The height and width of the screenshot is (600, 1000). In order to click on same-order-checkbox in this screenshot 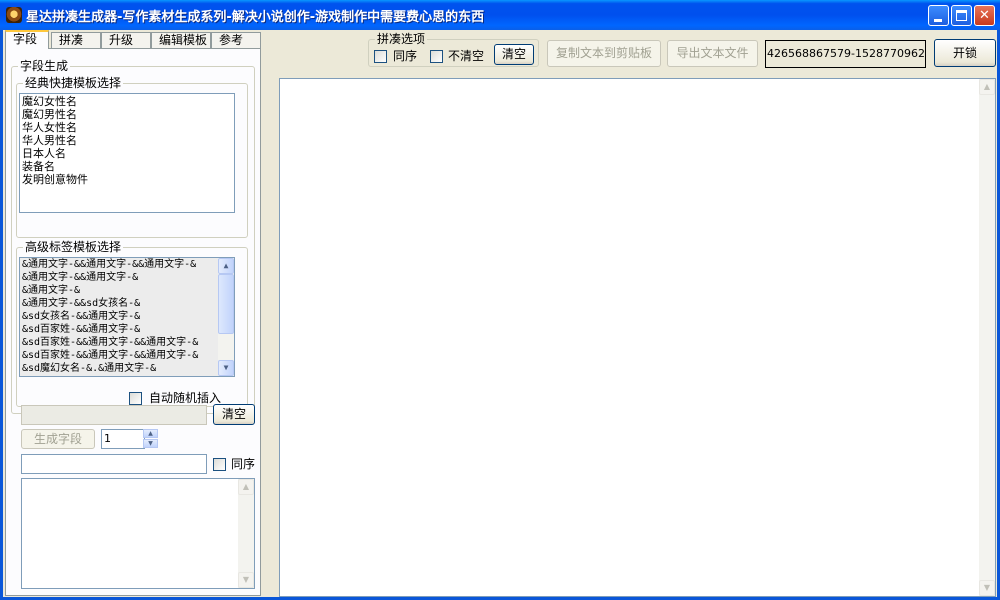, I will do `click(380, 56)`.